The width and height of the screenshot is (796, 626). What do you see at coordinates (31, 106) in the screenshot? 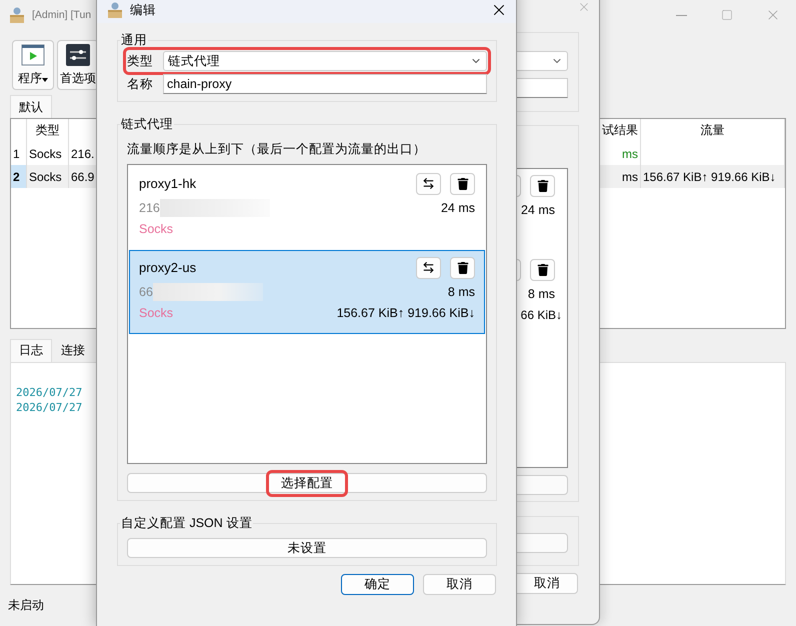
I see `tab: 默认` at bounding box center [31, 106].